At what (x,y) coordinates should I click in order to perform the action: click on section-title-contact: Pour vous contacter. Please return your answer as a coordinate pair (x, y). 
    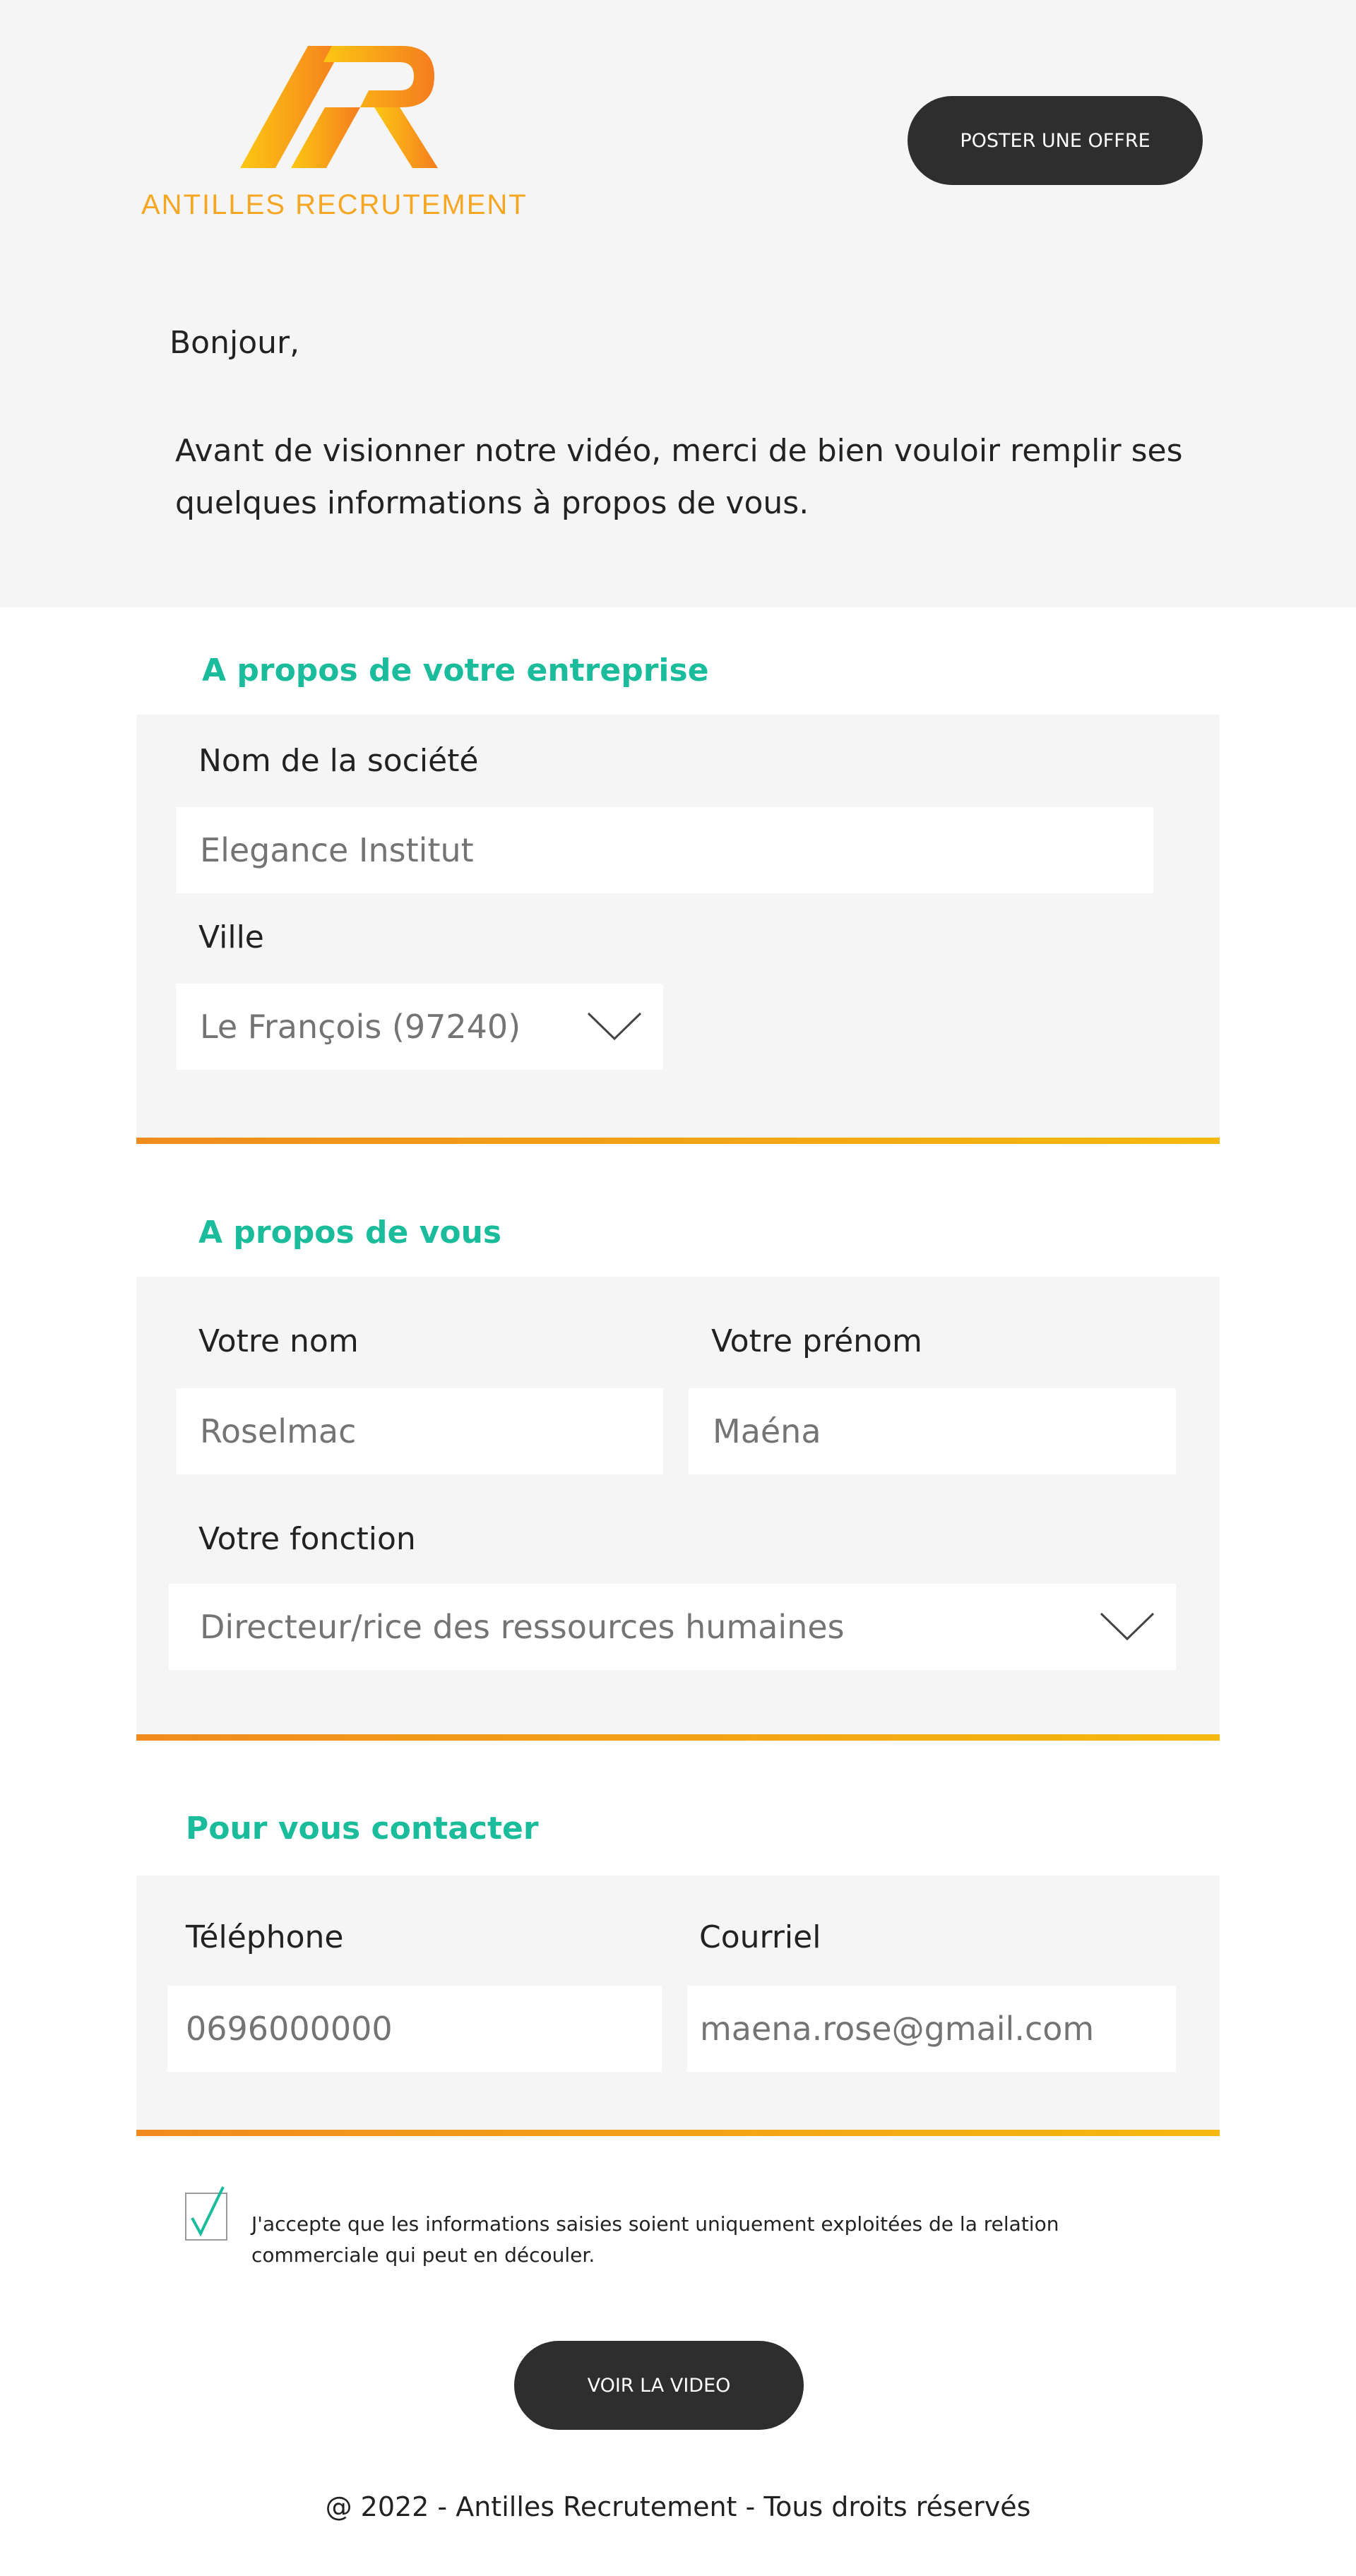
    Looking at the image, I should click on (362, 1829).